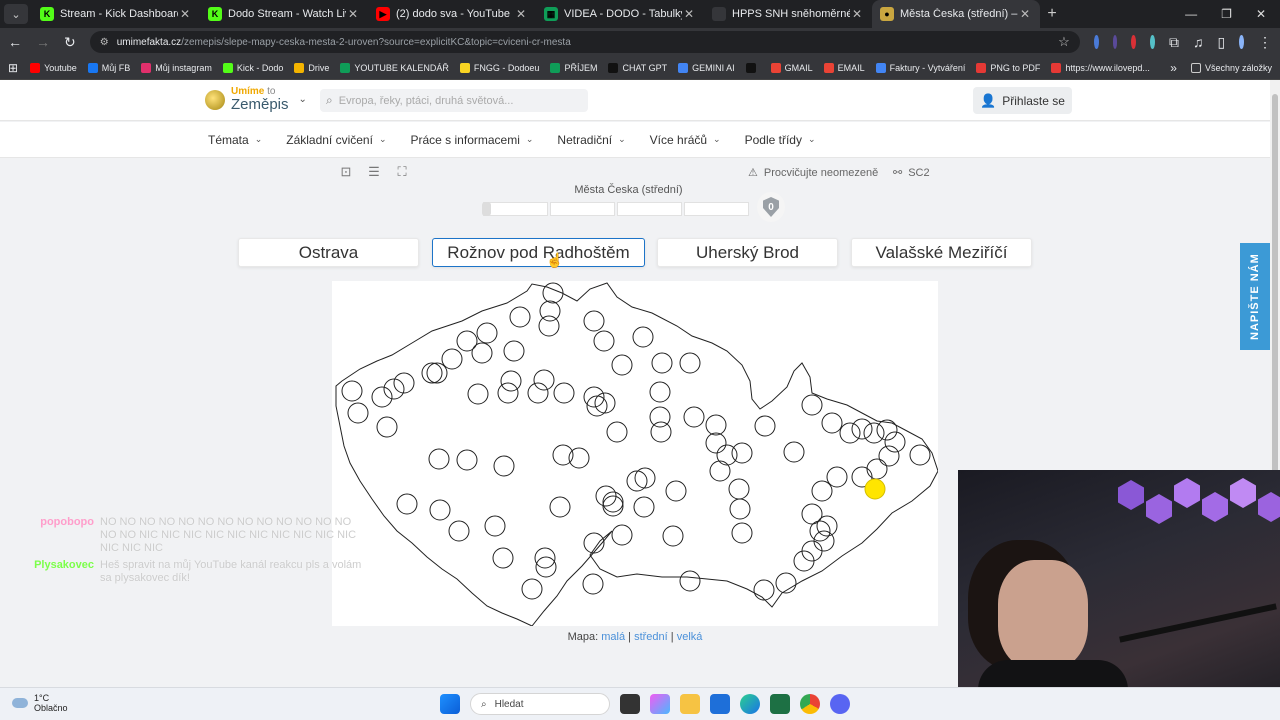  I want to click on close-window-icon: ✕, so click(1261, 14).